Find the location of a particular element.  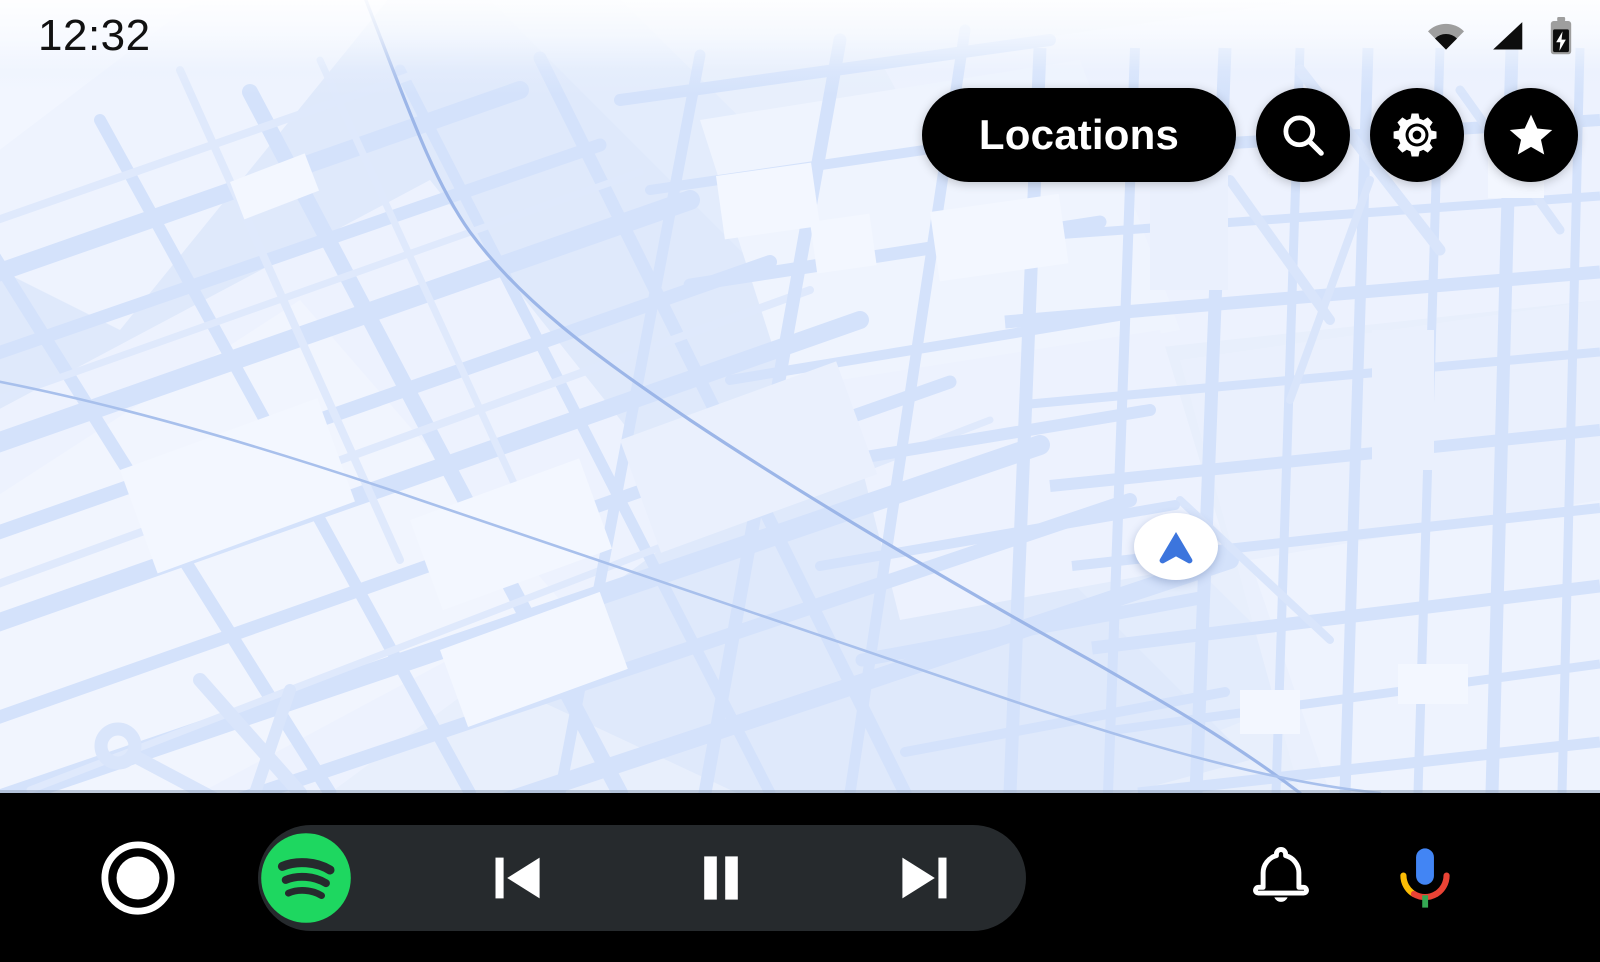

assistant-button is located at coordinates (1425, 878).